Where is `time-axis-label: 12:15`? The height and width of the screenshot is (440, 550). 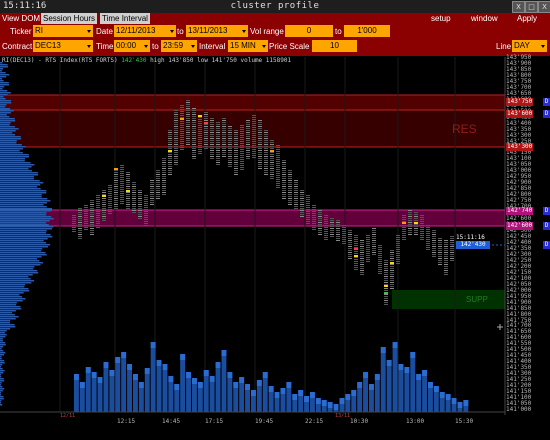 time-axis-label: 12:15 is located at coordinates (126, 421).